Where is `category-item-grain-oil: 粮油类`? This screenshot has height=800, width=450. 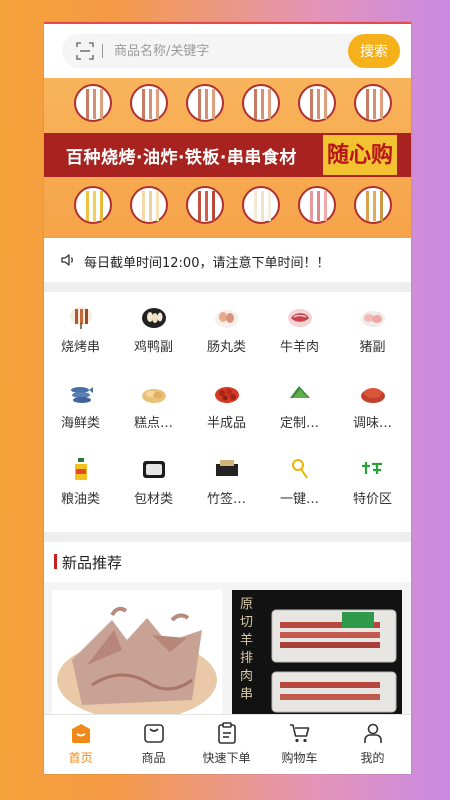 category-item-grain-oil: 粮油类 is located at coordinates (80, 480).